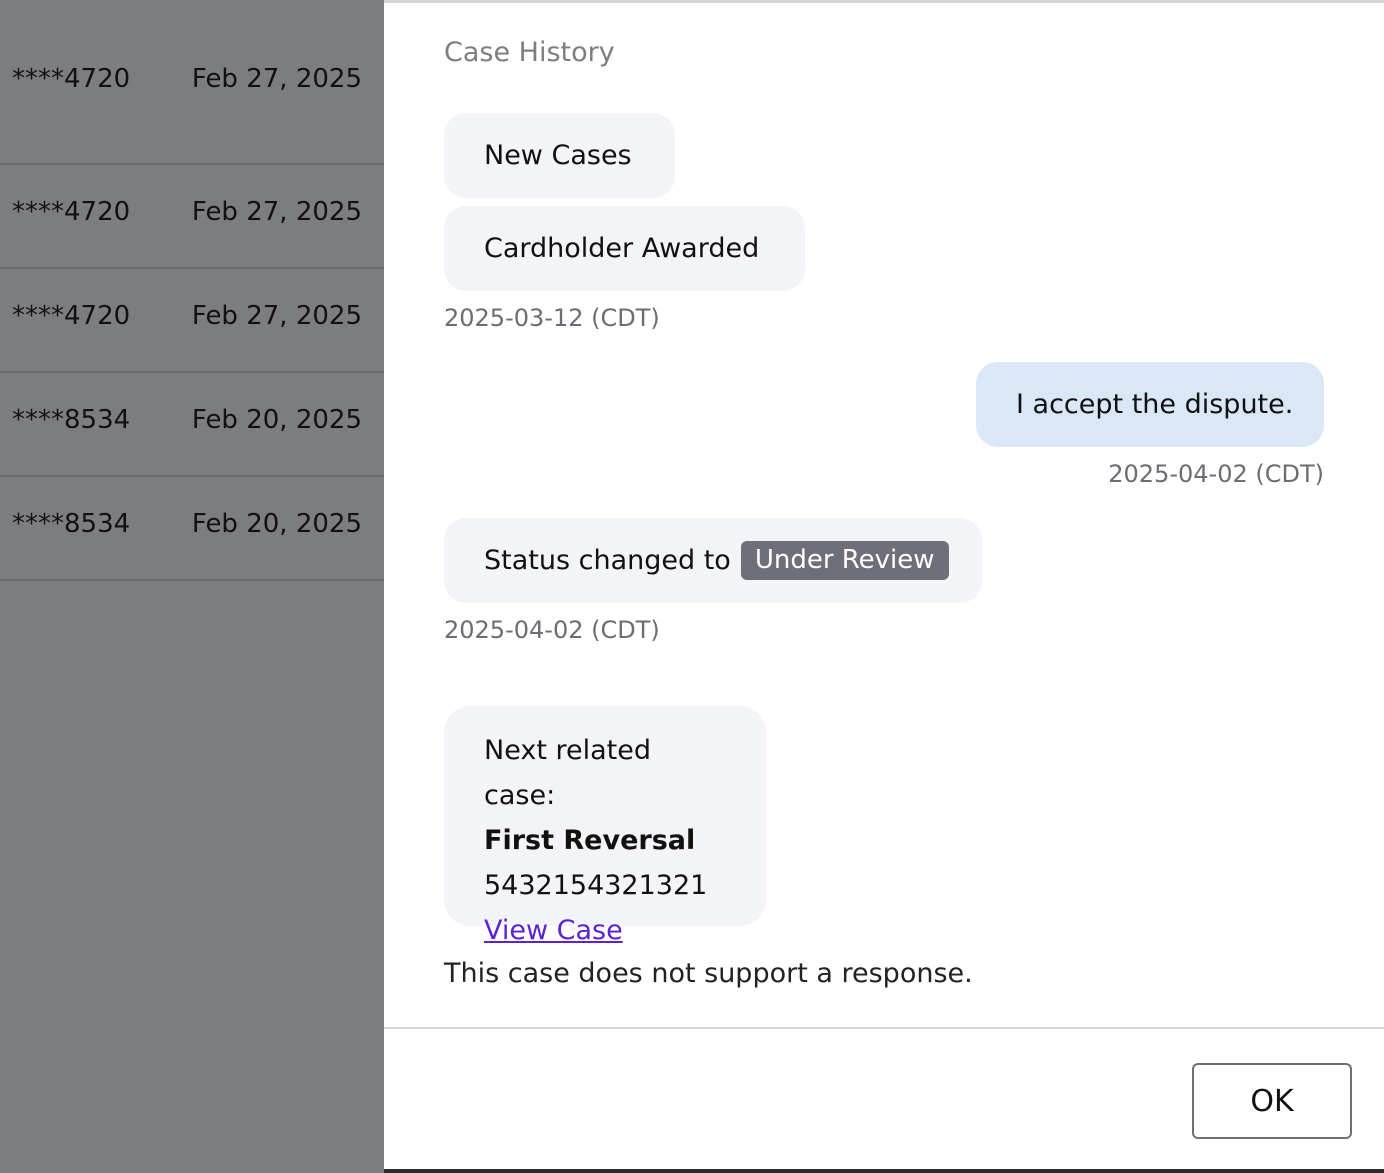  I want to click on related-case-type: First Reversal, so click(590, 840).